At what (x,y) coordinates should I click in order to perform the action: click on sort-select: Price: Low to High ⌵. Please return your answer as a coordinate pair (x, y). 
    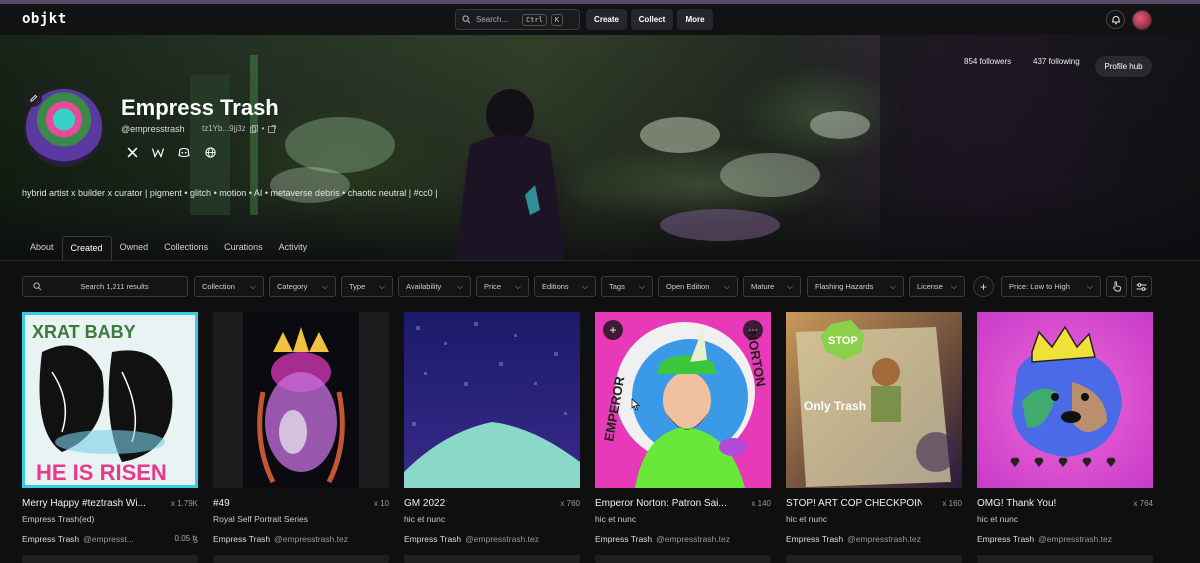
    Looking at the image, I should click on (1051, 286).